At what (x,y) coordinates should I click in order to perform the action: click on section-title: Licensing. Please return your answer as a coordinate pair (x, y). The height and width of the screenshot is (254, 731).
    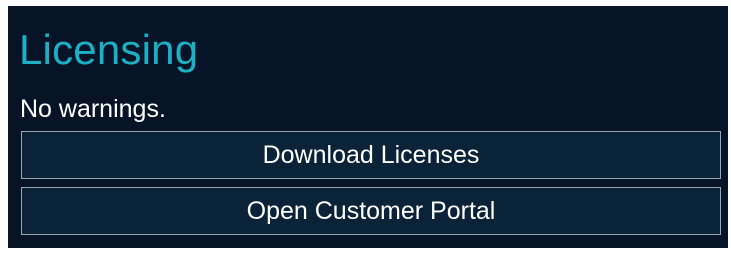
    Looking at the image, I should click on (109, 49).